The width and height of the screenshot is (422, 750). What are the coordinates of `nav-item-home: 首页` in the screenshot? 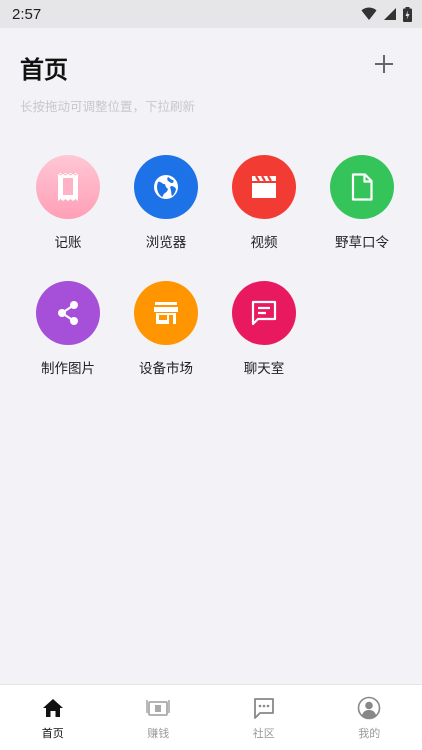 It's located at (53, 717).